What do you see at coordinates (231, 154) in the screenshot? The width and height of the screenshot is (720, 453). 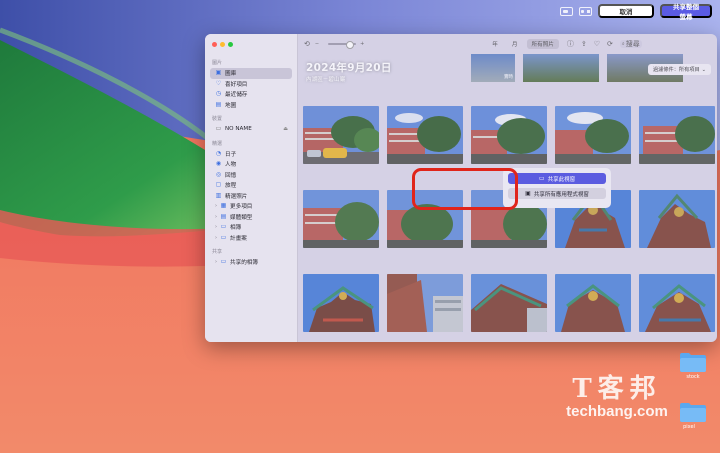 I see `sidebar-item-label: 日子` at bounding box center [231, 154].